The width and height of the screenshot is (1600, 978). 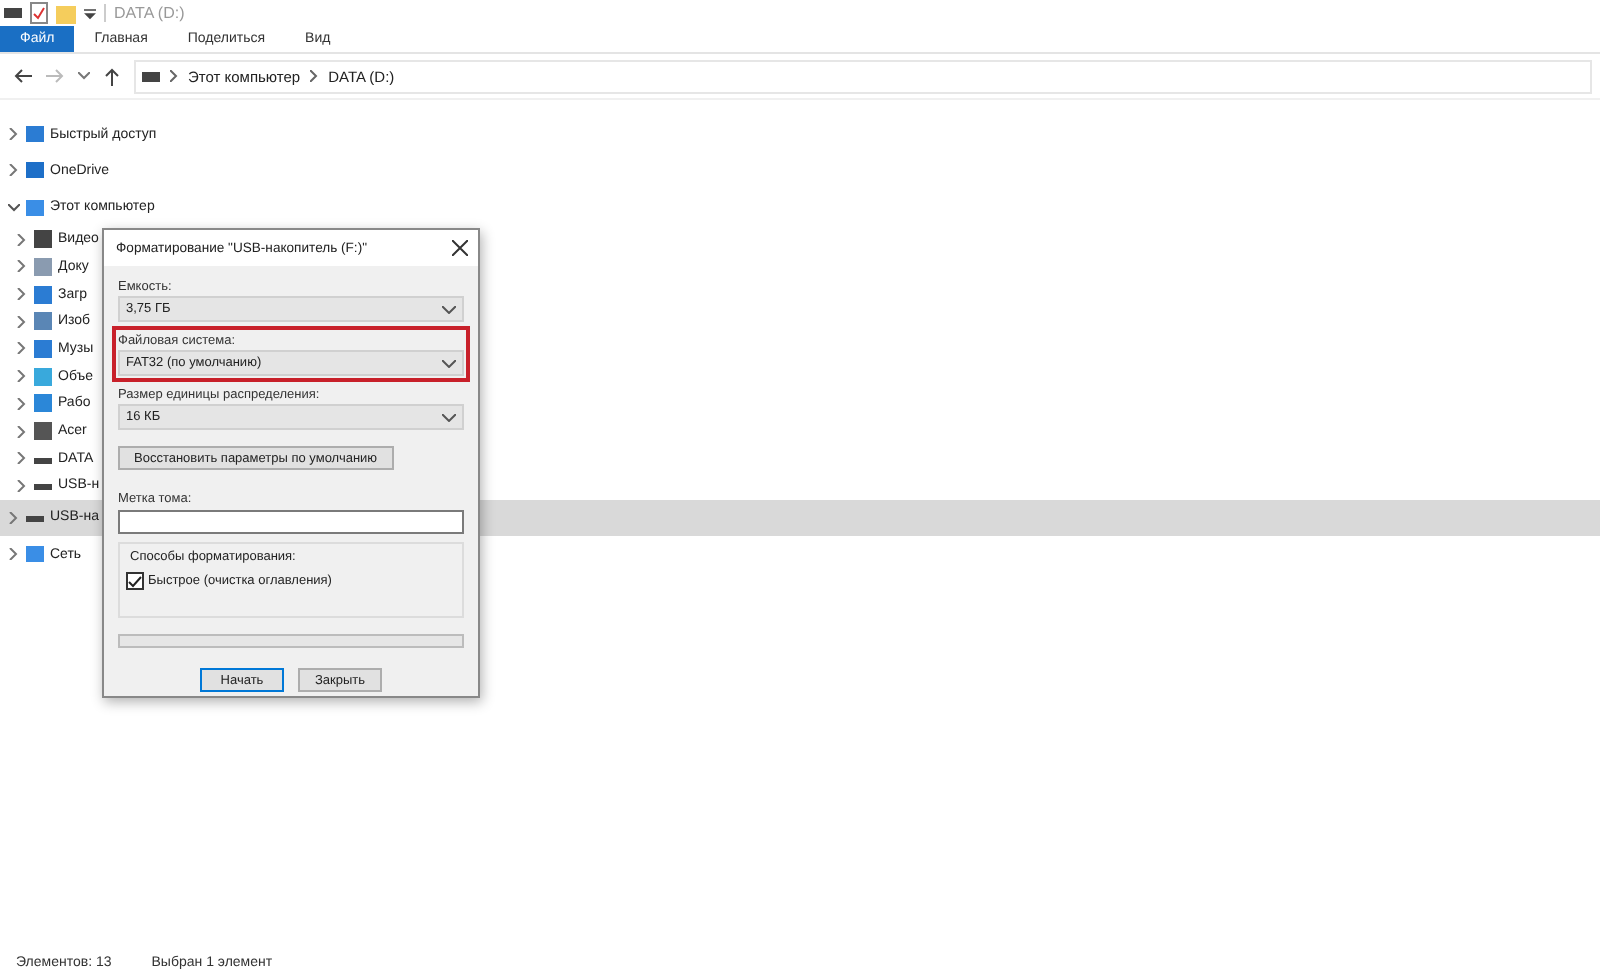 What do you see at coordinates (149, 13) in the screenshot?
I see `window-title: DATA (D:)` at bounding box center [149, 13].